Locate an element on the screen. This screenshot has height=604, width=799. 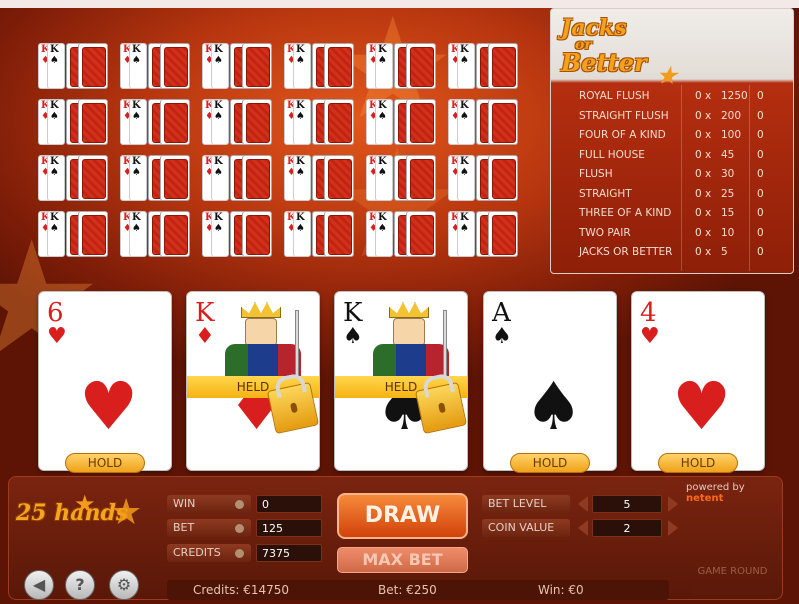
coin-value-decrease-arrow is located at coordinates (583, 528).